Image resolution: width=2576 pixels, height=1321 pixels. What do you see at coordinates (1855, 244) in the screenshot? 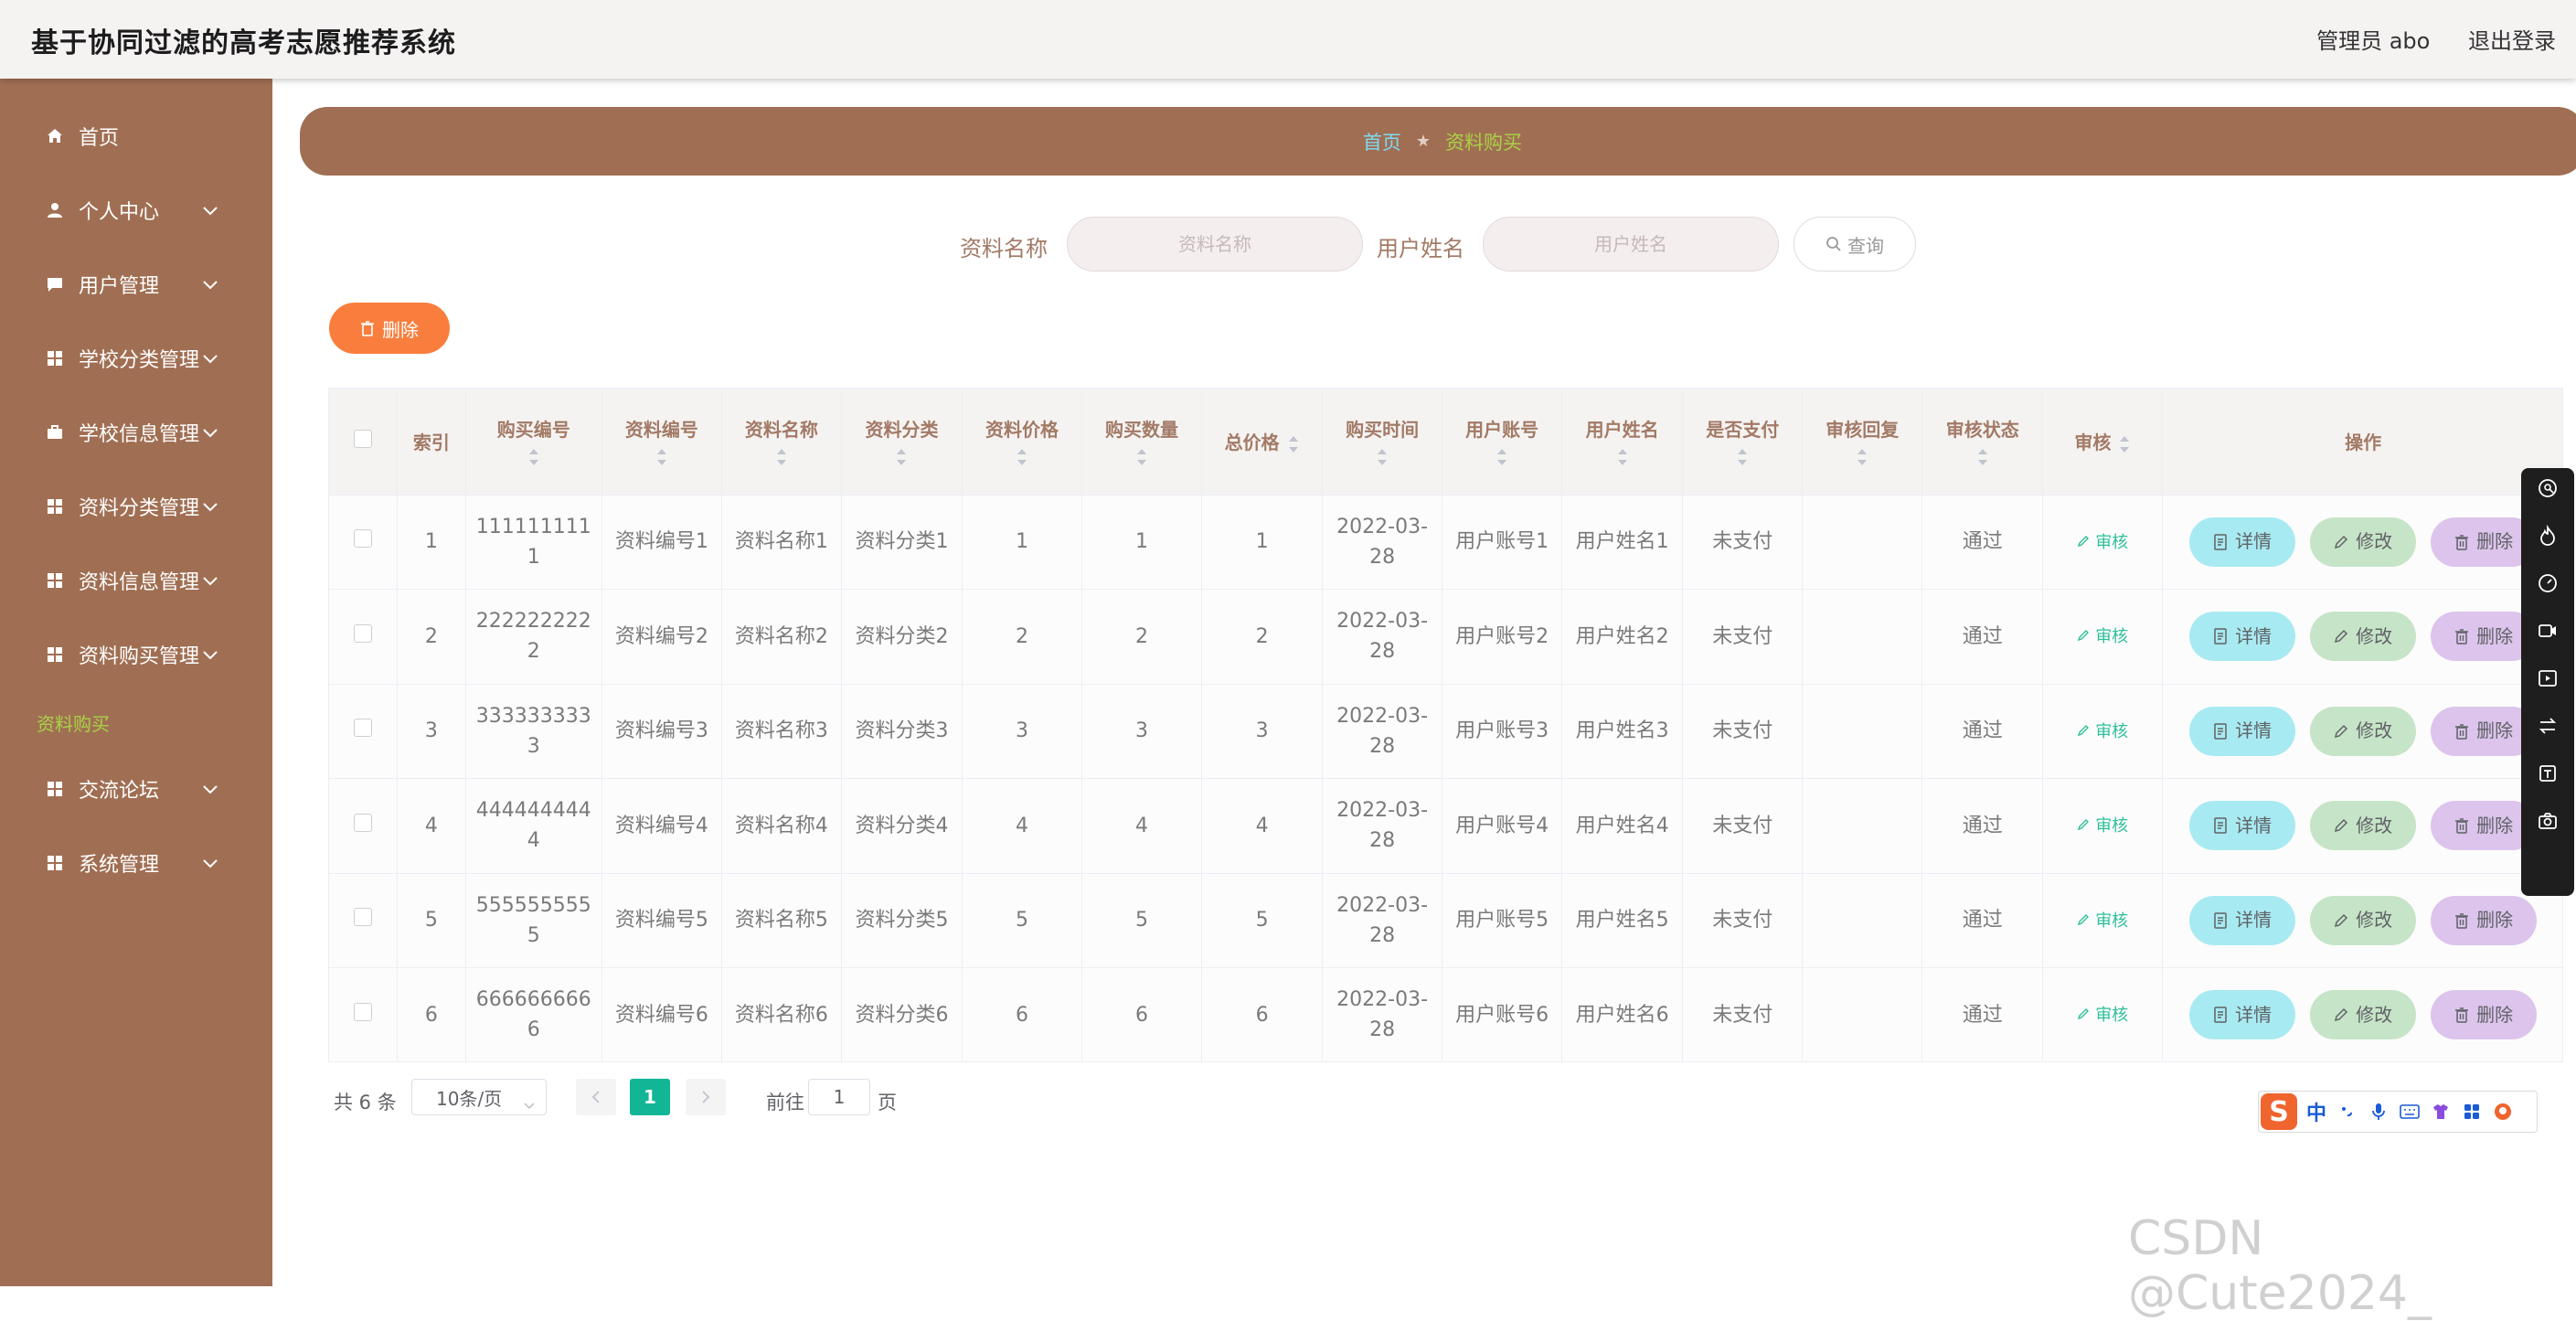
I see `query-button: 查询` at bounding box center [1855, 244].